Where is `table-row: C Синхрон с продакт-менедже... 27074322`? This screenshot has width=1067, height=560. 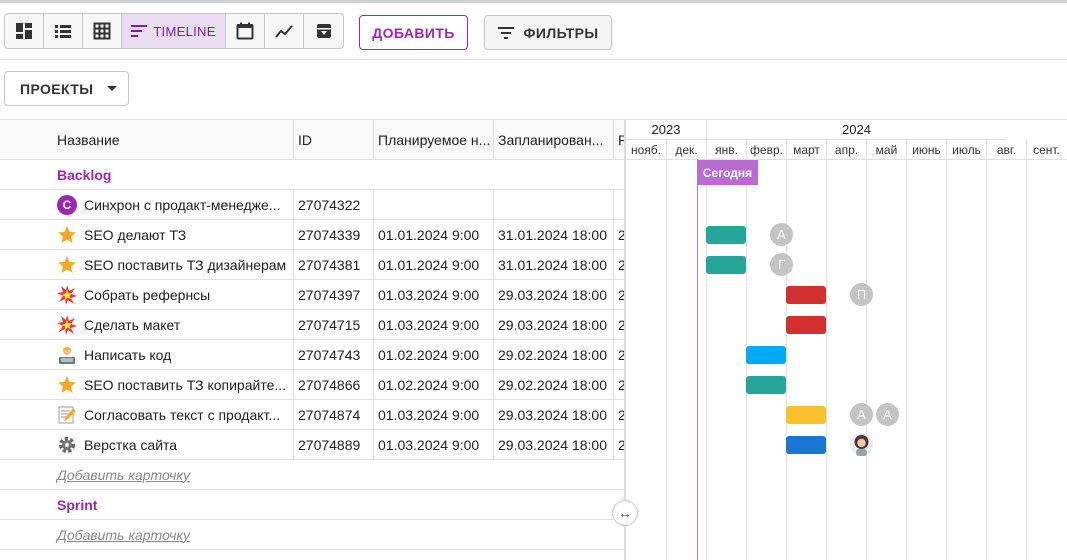 table-row: C Синхрон с продакт-менедже... 27074322 is located at coordinates (312, 205).